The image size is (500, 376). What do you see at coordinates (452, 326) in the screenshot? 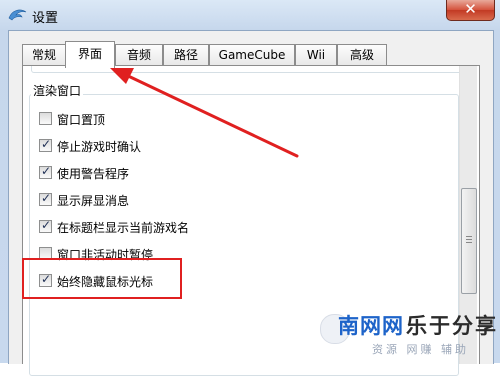
I see `watermark-slogan: 乐于分享` at bounding box center [452, 326].